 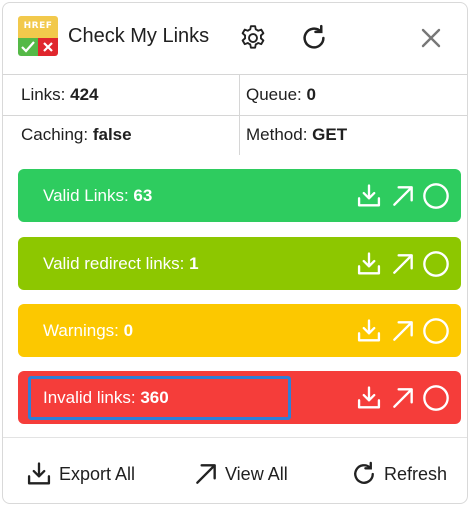 I want to click on close-button, so click(x=431, y=38).